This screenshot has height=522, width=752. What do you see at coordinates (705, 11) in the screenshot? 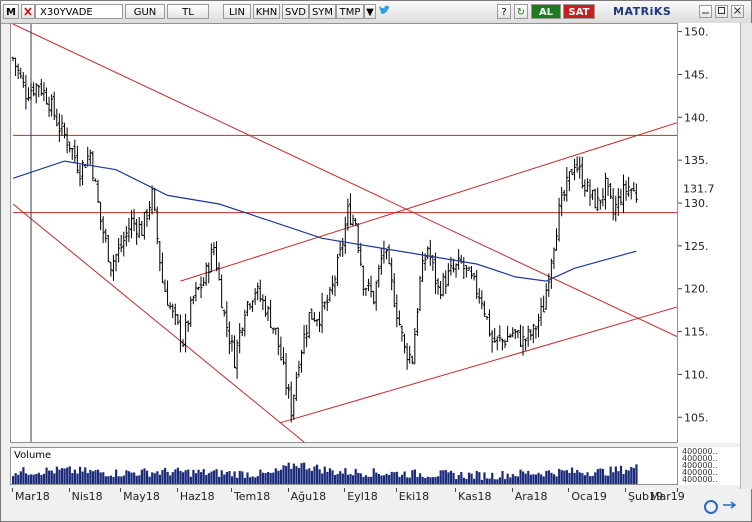
I see `minimize-icon` at bounding box center [705, 11].